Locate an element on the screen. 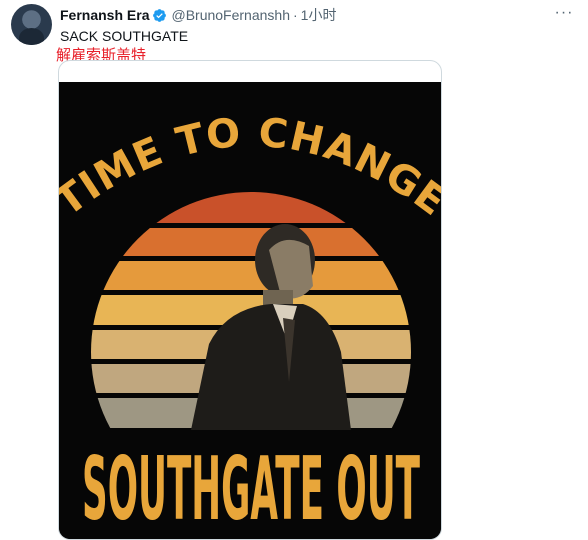 Image resolution: width=588 pixels, height=540 pixels. tweet-text: SACK SOUTHGATE is located at coordinates (124, 36).